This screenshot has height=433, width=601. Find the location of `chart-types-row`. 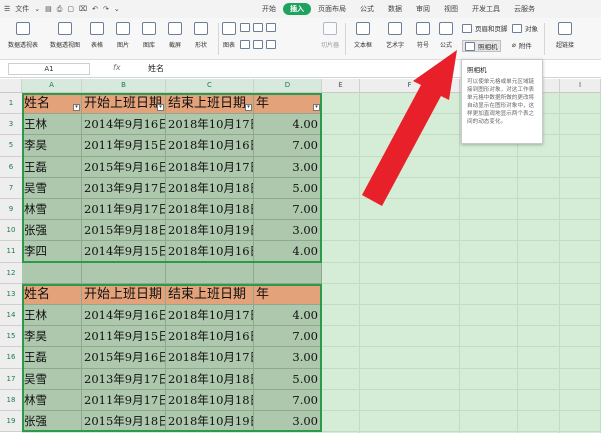

chart-types-row is located at coordinates (258, 27).